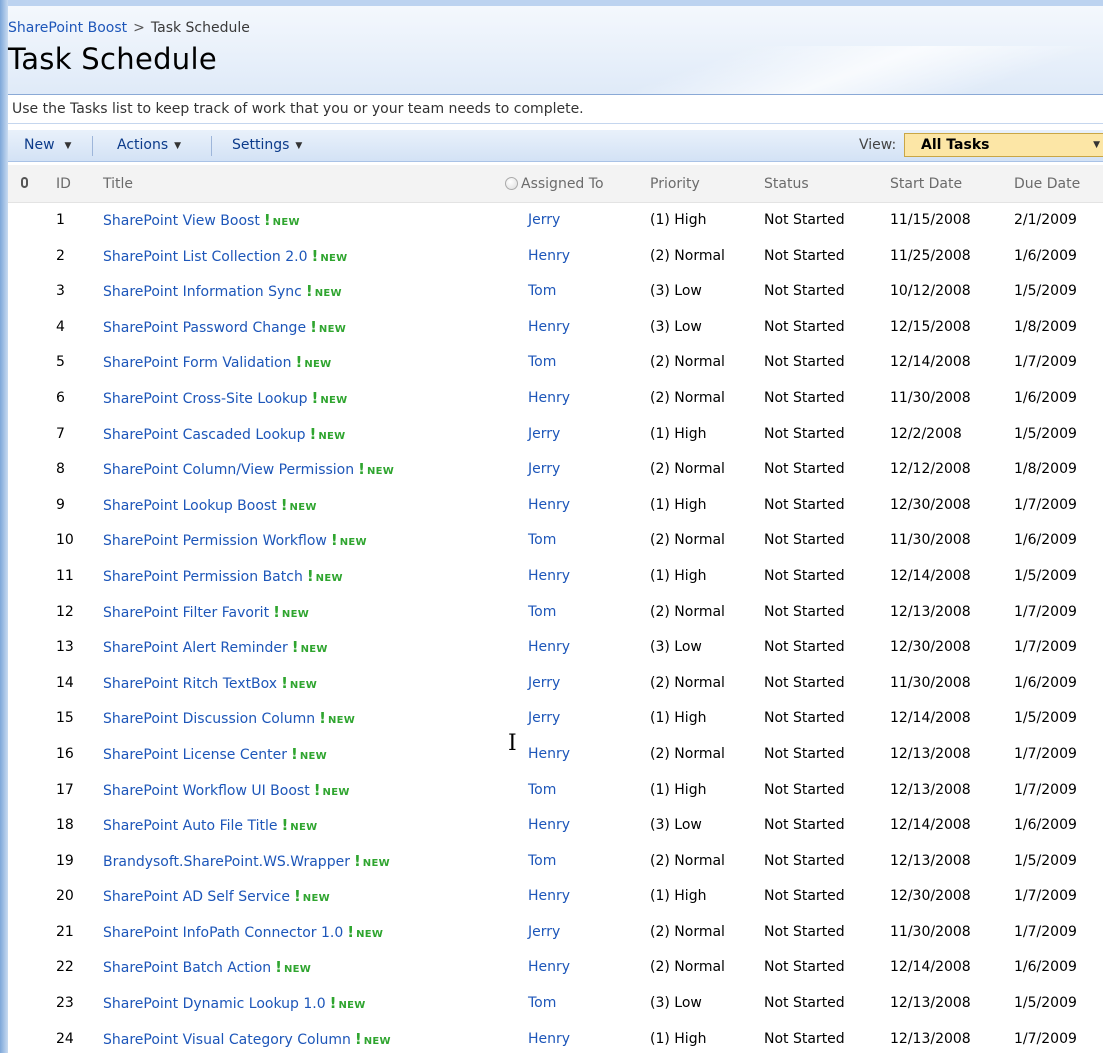  I want to click on breadcrumb-site-link: SharePoint Boost, so click(67, 28).